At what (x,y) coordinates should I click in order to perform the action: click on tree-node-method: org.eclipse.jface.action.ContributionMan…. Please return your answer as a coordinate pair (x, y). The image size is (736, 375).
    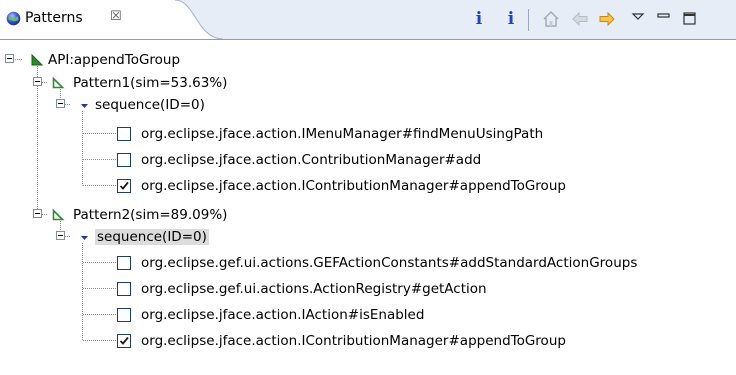
    Looking at the image, I should click on (368, 160).